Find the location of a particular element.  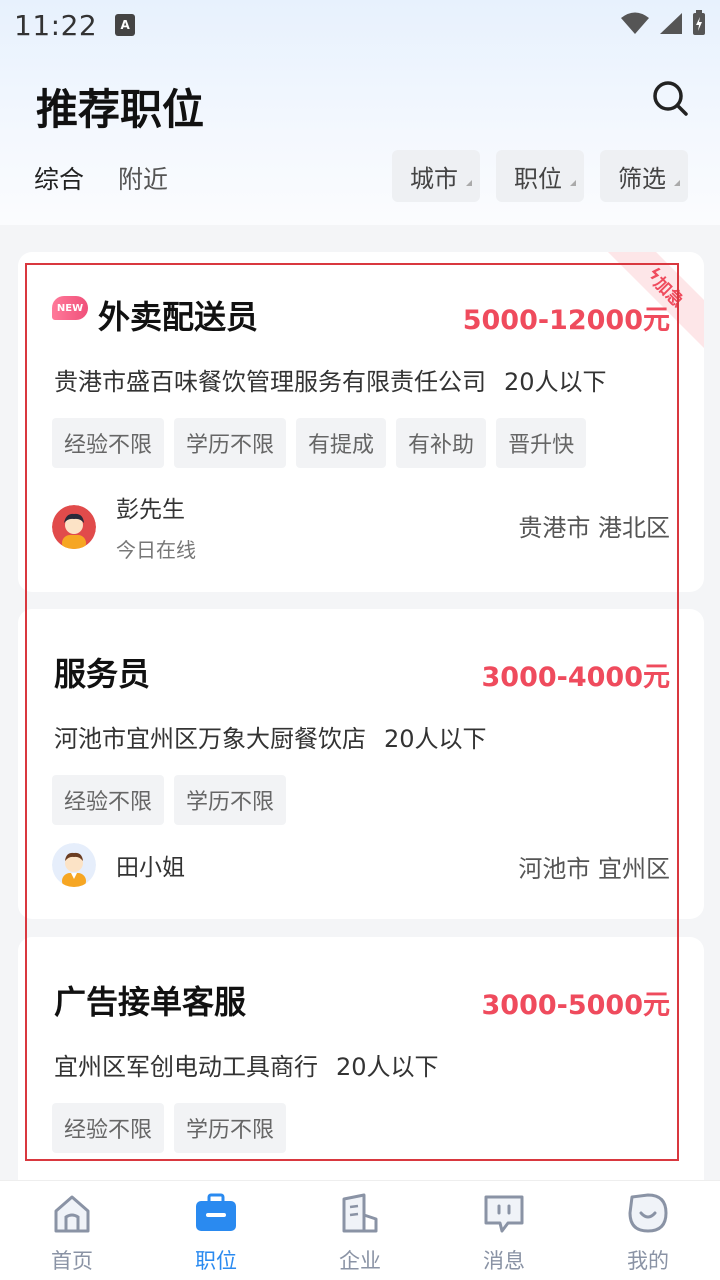

recruiter-info: 彭先生 今日在线 is located at coordinates (156, 526).